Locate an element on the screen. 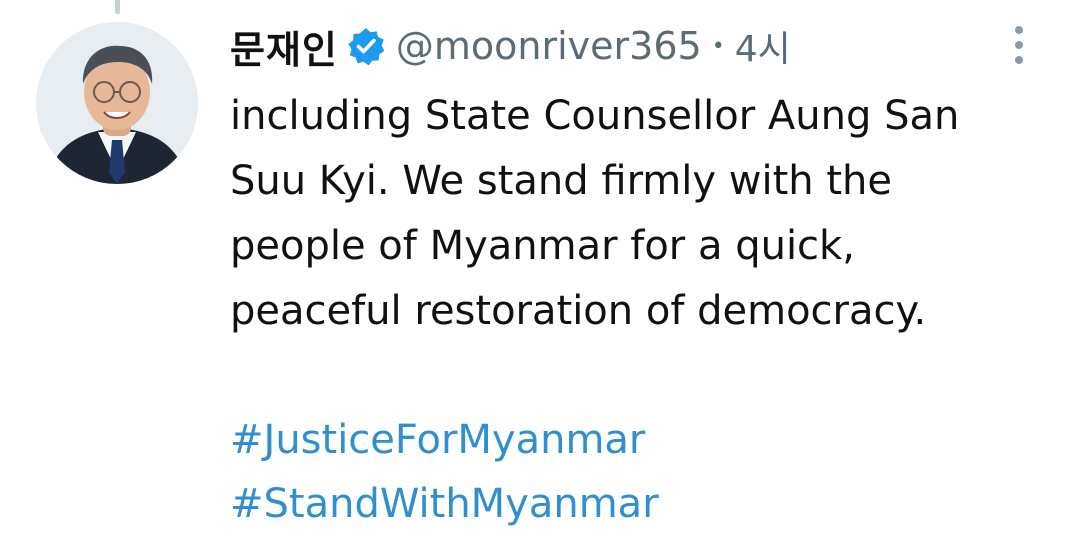 The width and height of the screenshot is (1080, 541). tweet-body-line: Suu Kyi. We stand firmly with the is located at coordinates (561, 181).